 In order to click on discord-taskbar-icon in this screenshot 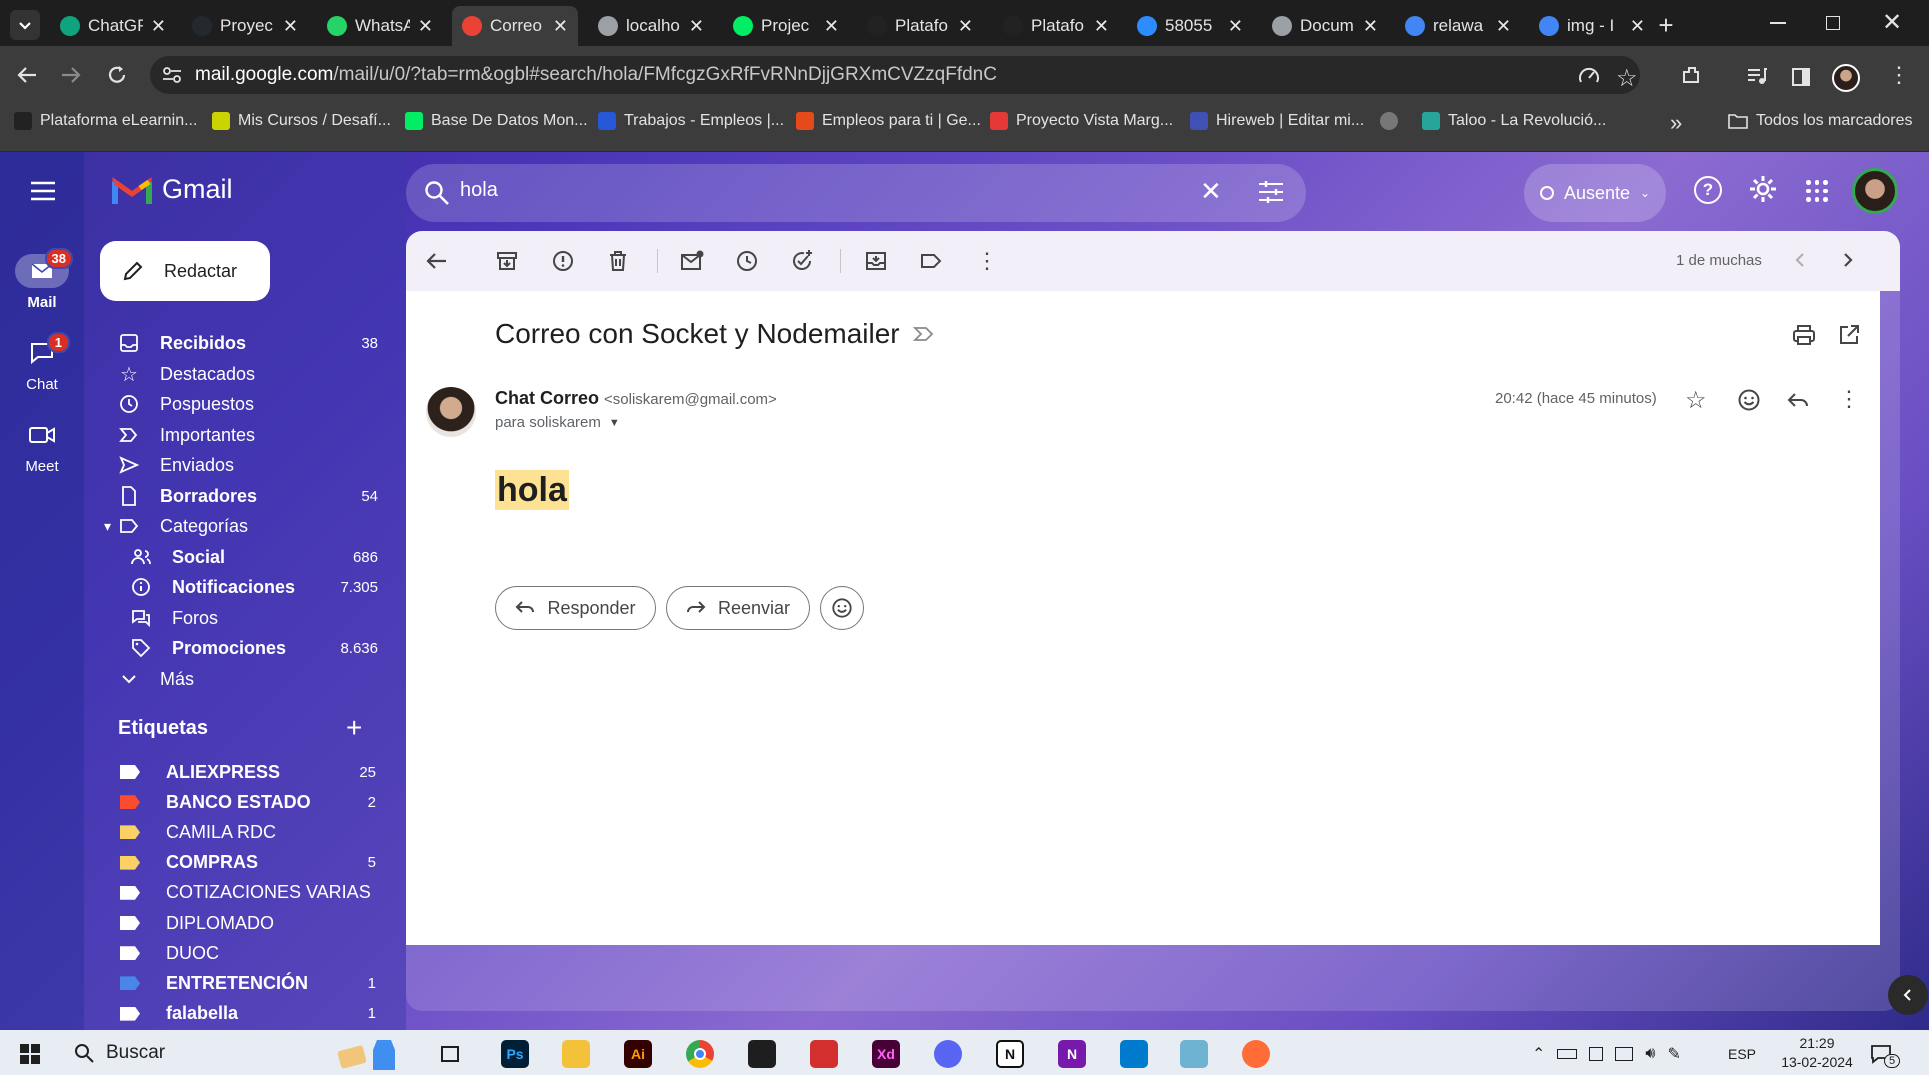, I will do `click(948, 1054)`.